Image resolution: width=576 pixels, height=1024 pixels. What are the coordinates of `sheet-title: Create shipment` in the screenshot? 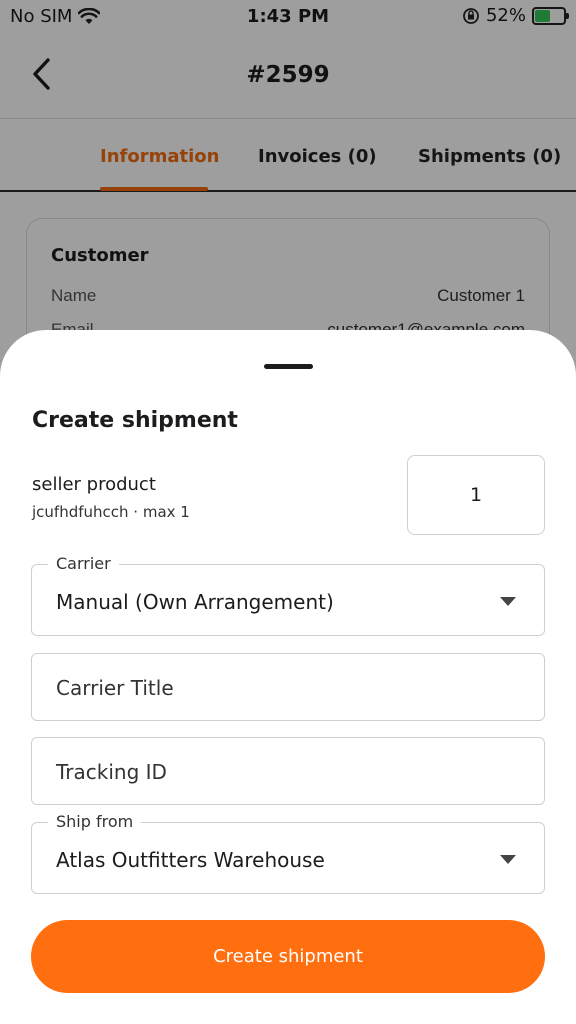 It's located at (135, 420).